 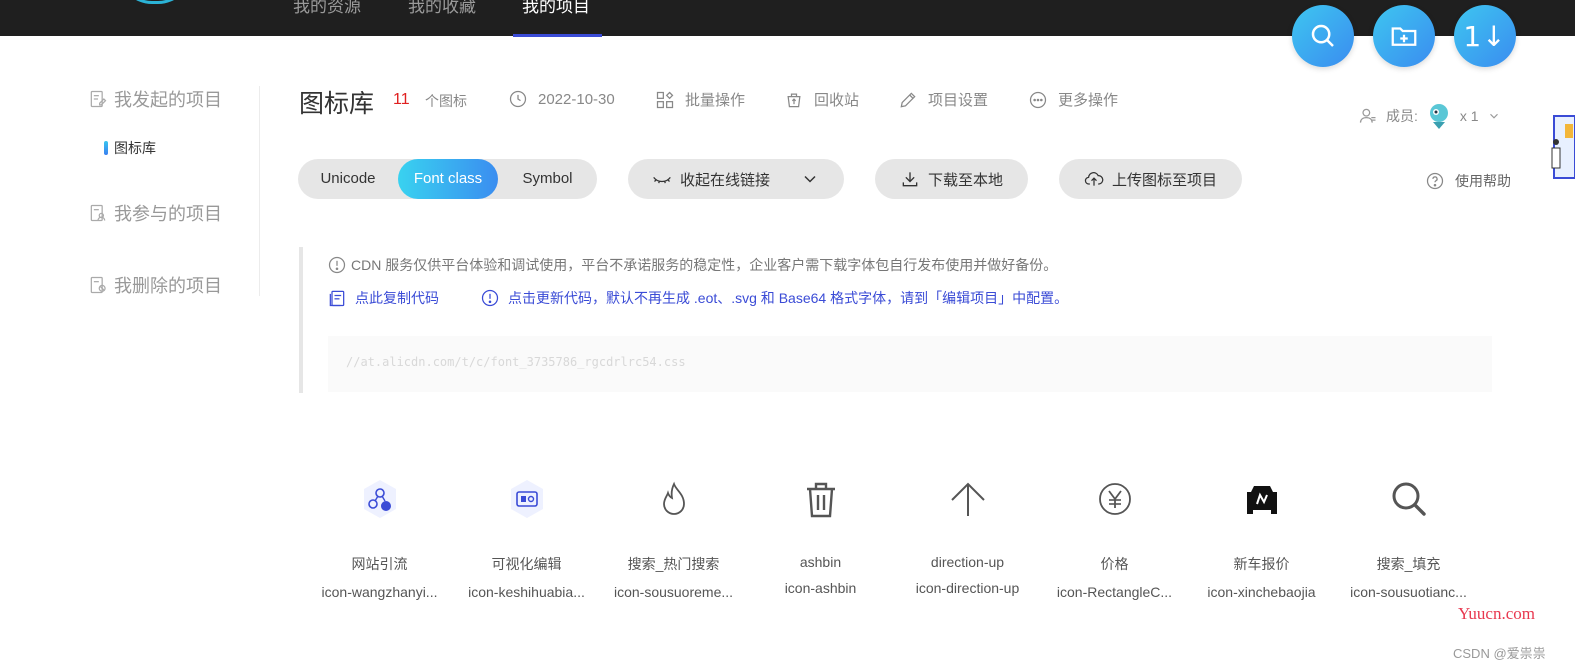 I want to click on icon-name: 可视化编辑, so click(x=526, y=564).